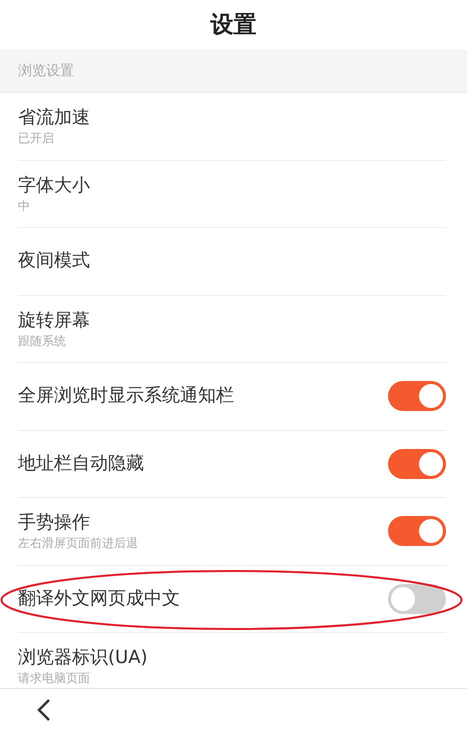  Describe the element at coordinates (78, 543) in the screenshot. I see `setting-subtitle: 左右滑屏页面前进后退` at that location.